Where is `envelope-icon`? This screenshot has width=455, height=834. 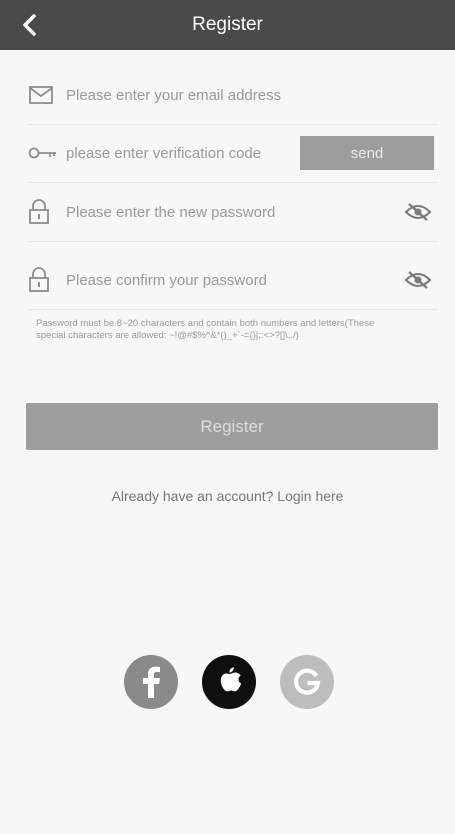
envelope-icon is located at coordinates (45, 95).